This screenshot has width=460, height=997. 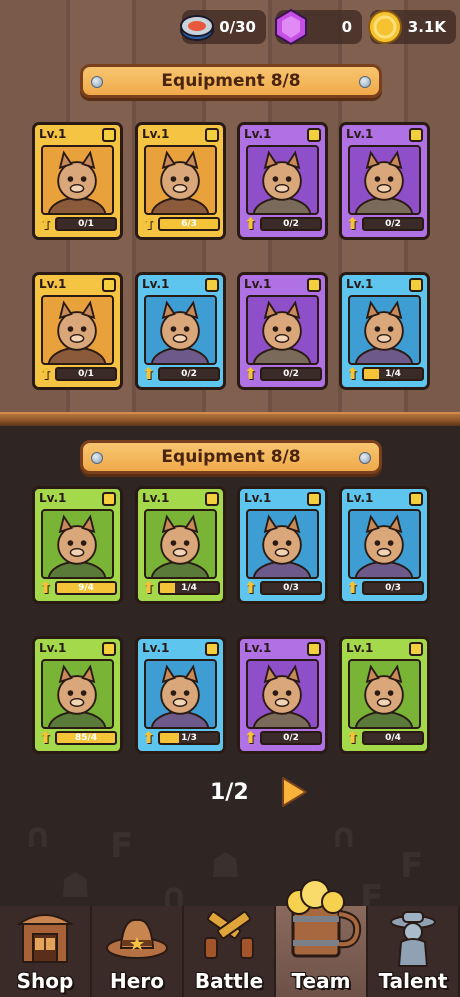 What do you see at coordinates (318, 27) in the screenshot?
I see `gem-counter: 0` at bounding box center [318, 27].